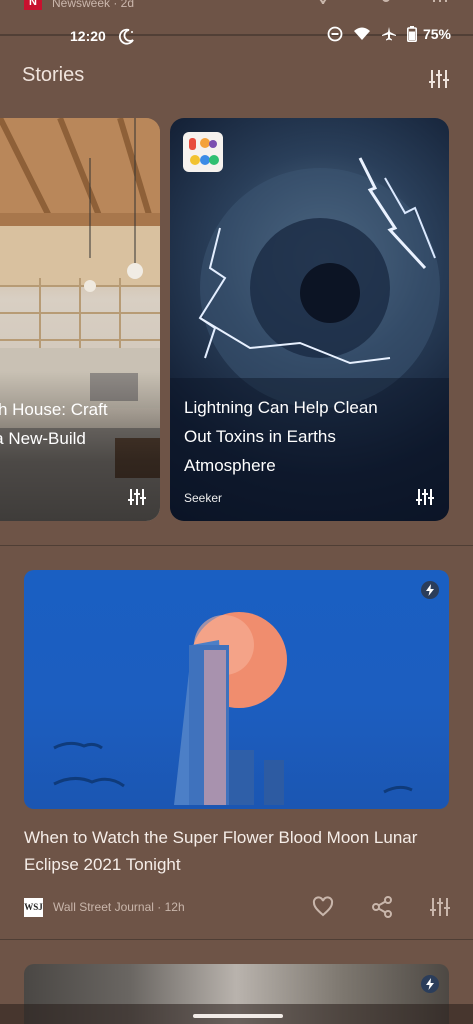 The height and width of the screenshot is (1024, 473). What do you see at coordinates (88, 36) in the screenshot?
I see `status-time: 12:20` at bounding box center [88, 36].